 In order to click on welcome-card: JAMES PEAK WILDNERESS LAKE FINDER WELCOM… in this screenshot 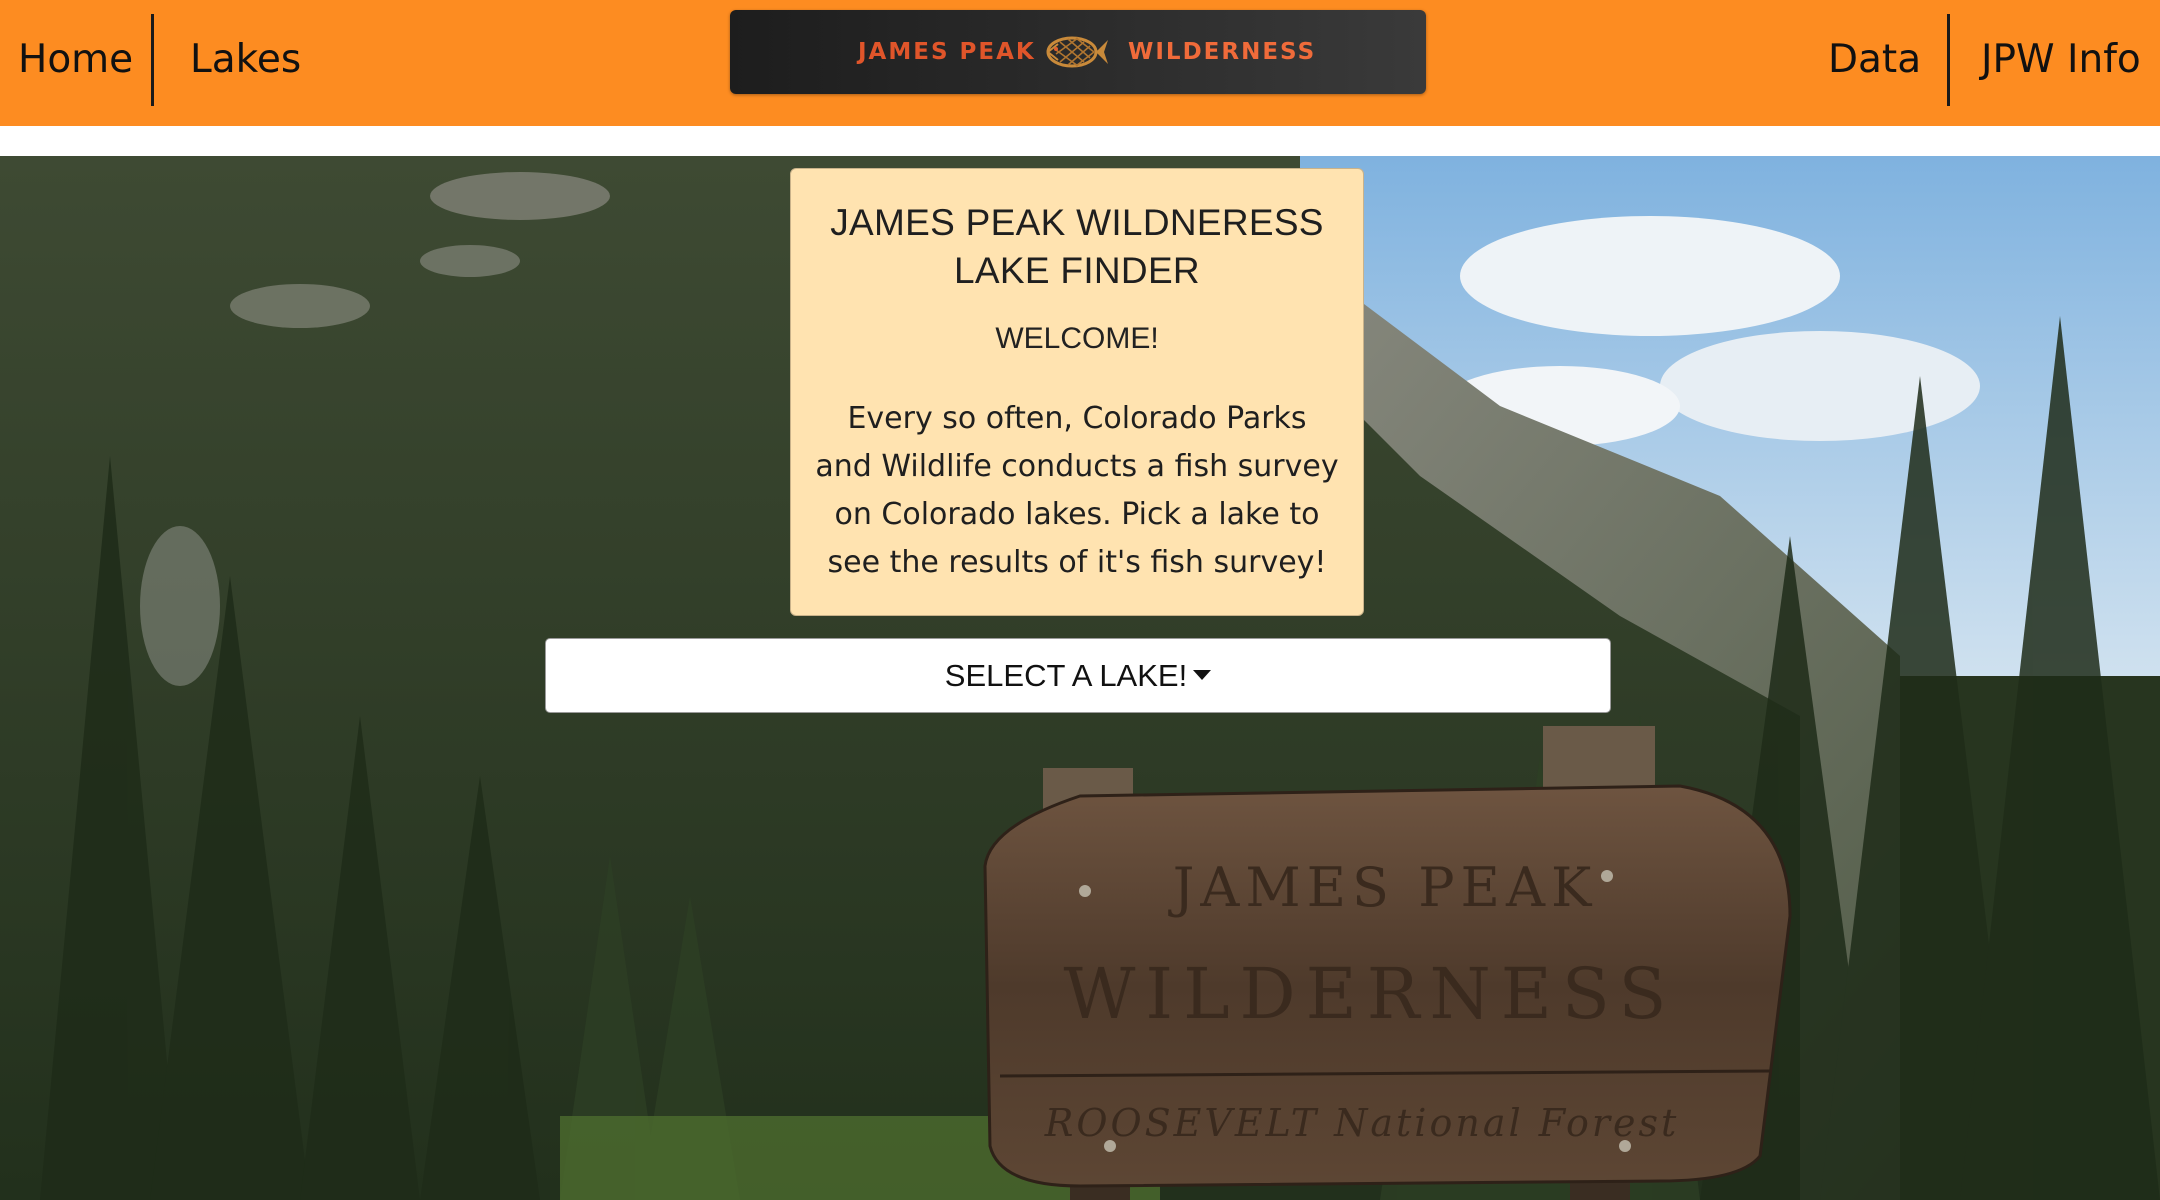, I will do `click(1077, 392)`.